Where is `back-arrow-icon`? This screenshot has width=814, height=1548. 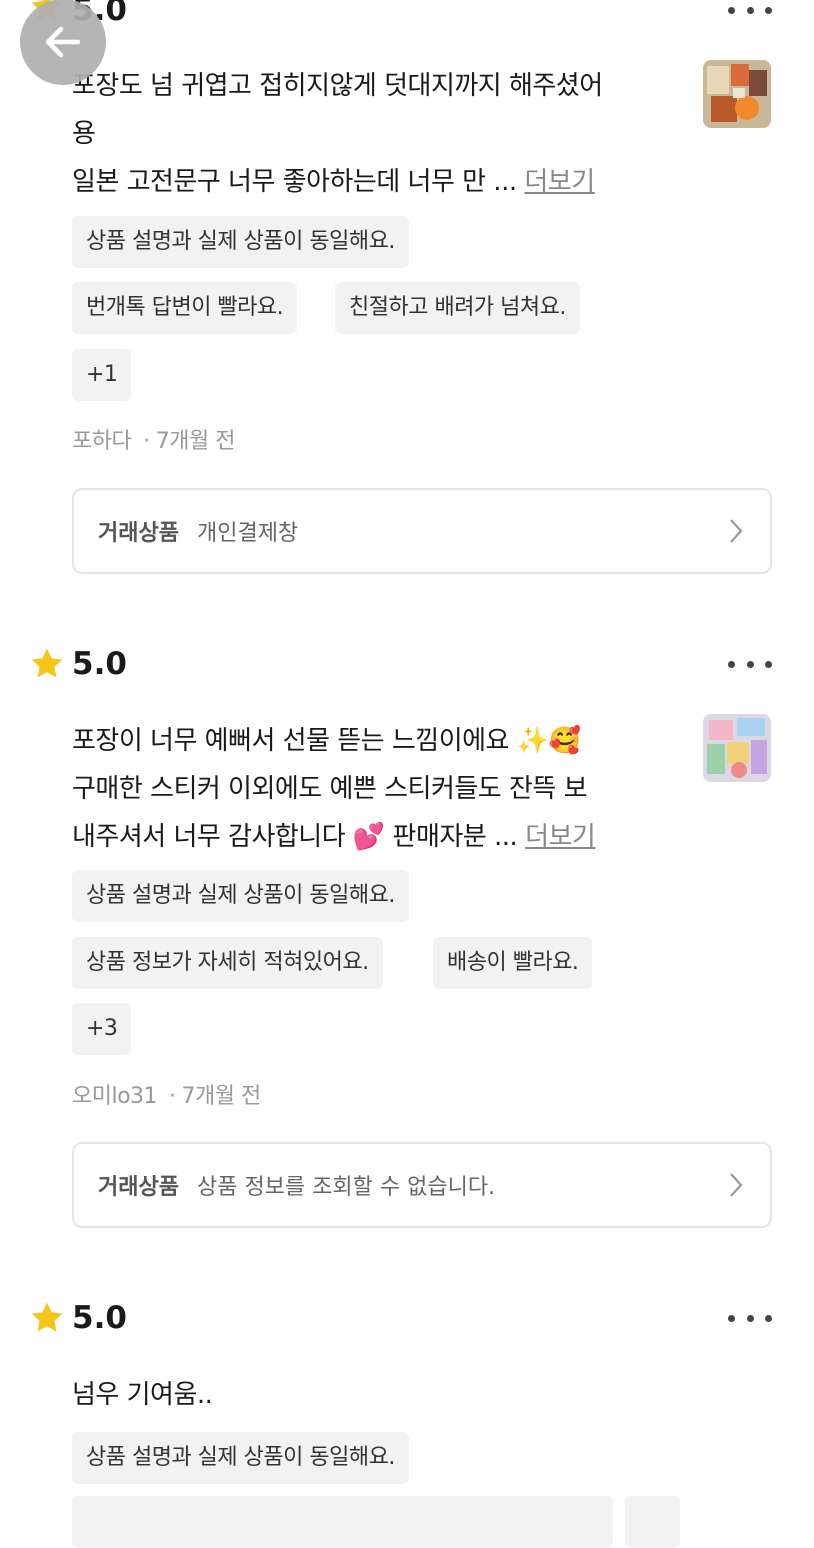
back-arrow-icon is located at coordinates (63, 42).